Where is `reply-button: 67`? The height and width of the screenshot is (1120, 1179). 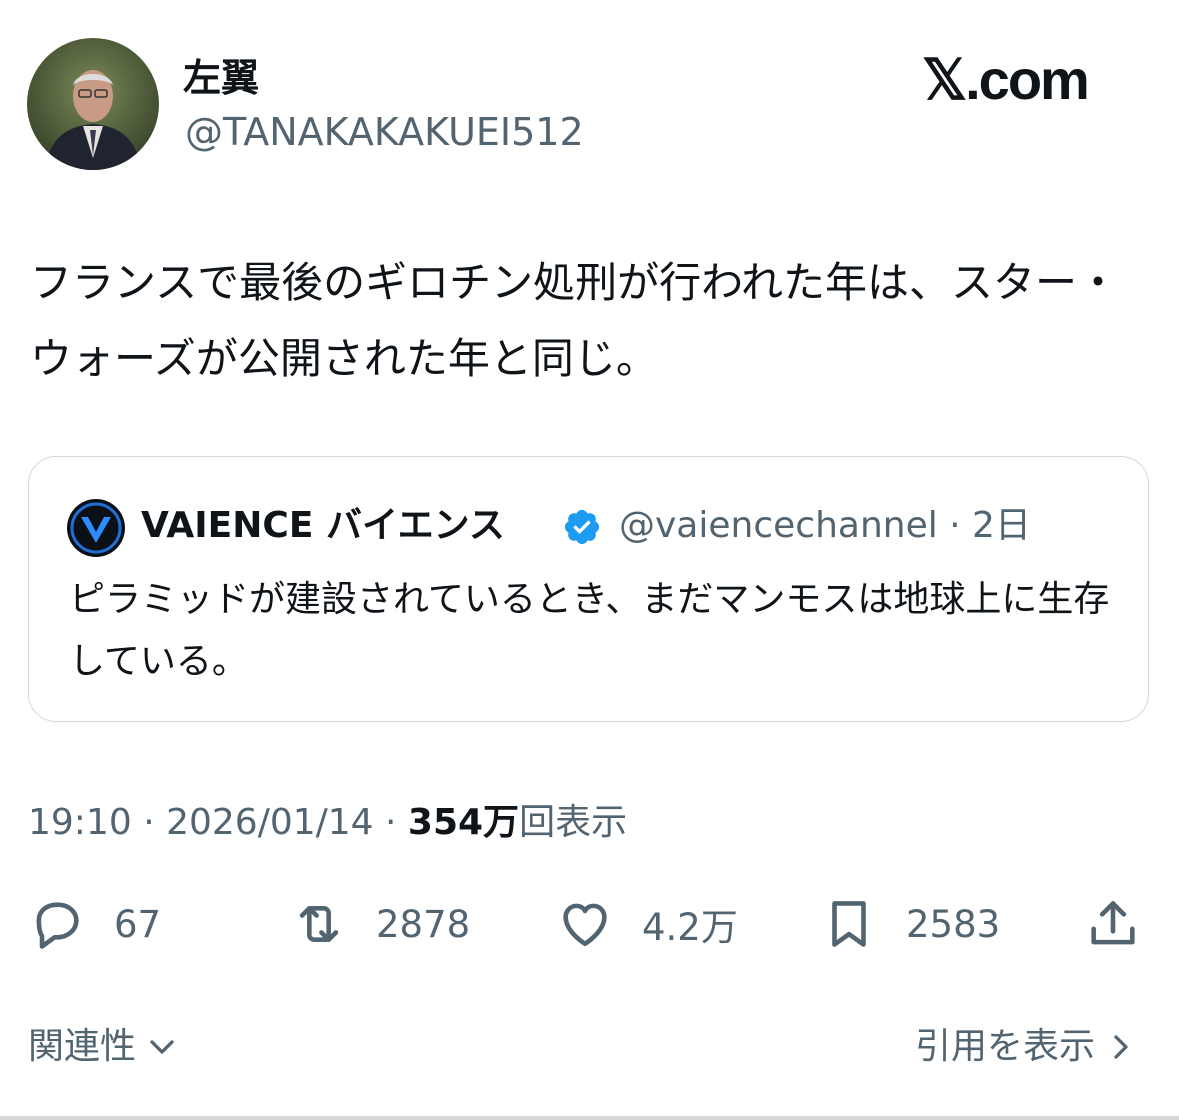
reply-button: 67 is located at coordinates (94, 924).